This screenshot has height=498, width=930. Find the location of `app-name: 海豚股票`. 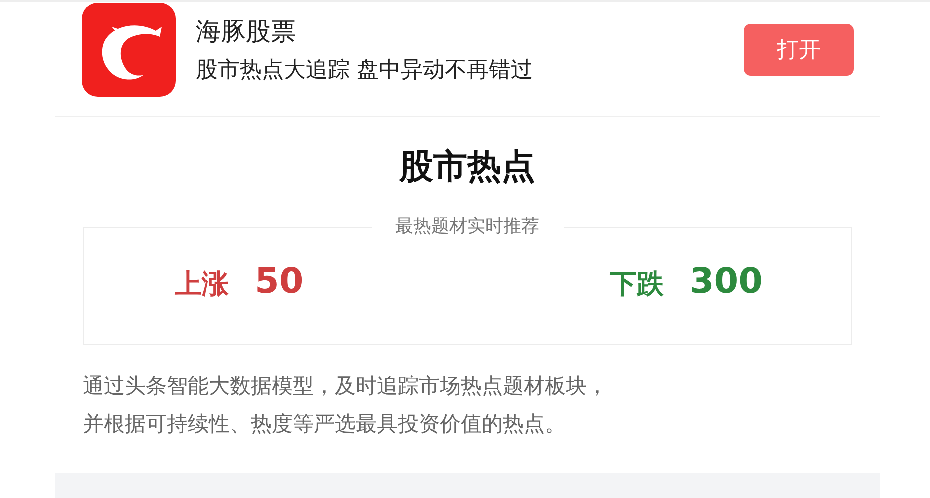

app-name: 海豚股票 is located at coordinates (246, 32).